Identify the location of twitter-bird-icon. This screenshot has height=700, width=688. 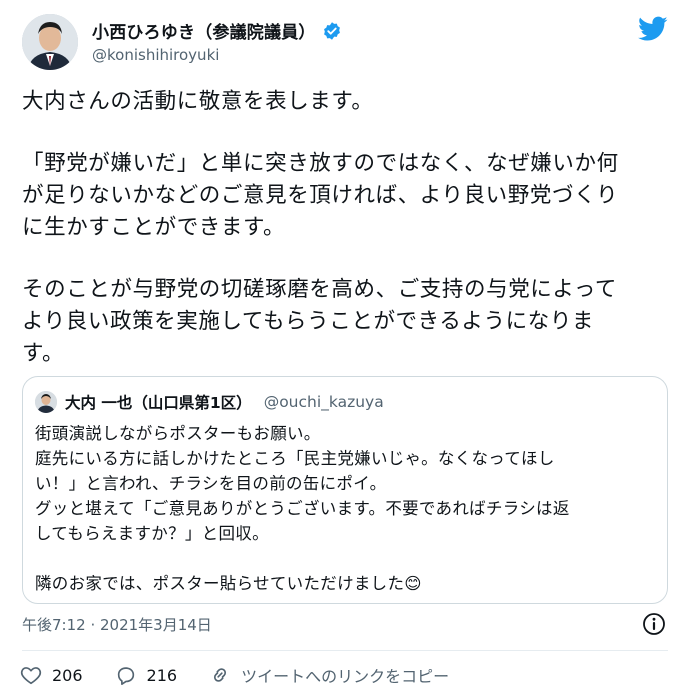
(653, 29).